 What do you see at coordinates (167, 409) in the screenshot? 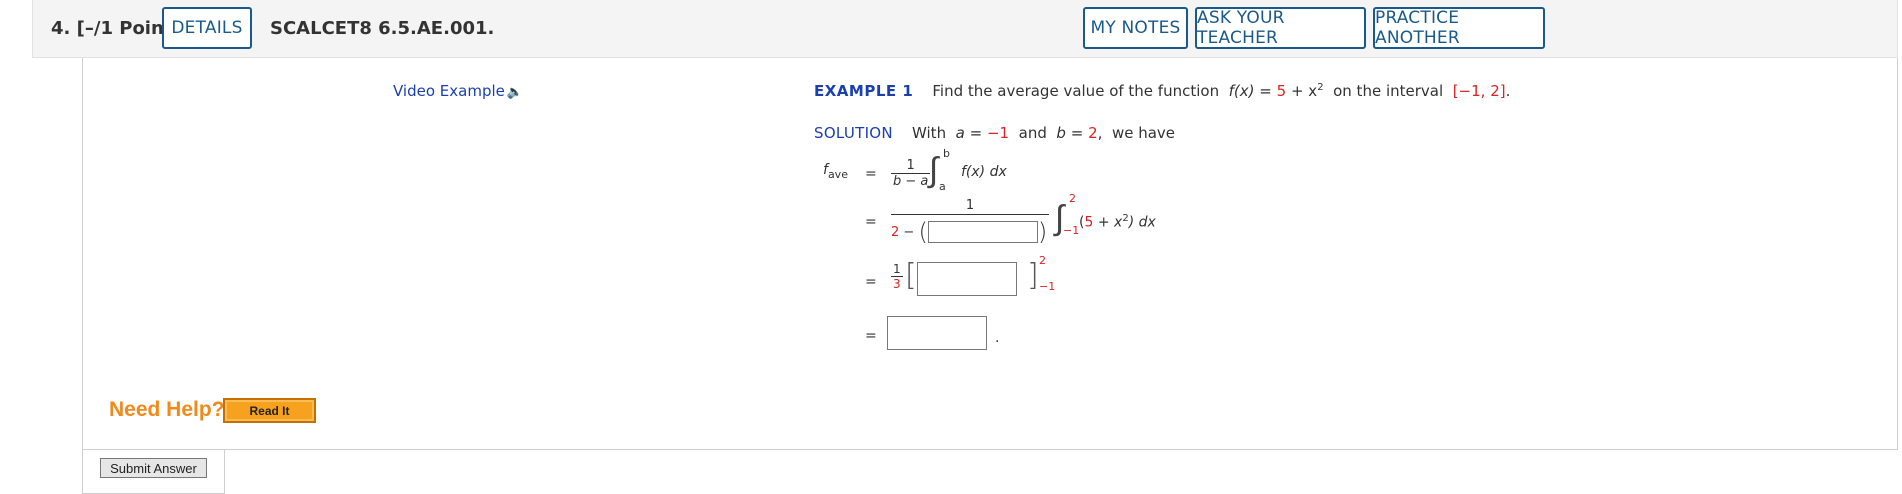
I see `need-help-label: Need Help?` at bounding box center [167, 409].